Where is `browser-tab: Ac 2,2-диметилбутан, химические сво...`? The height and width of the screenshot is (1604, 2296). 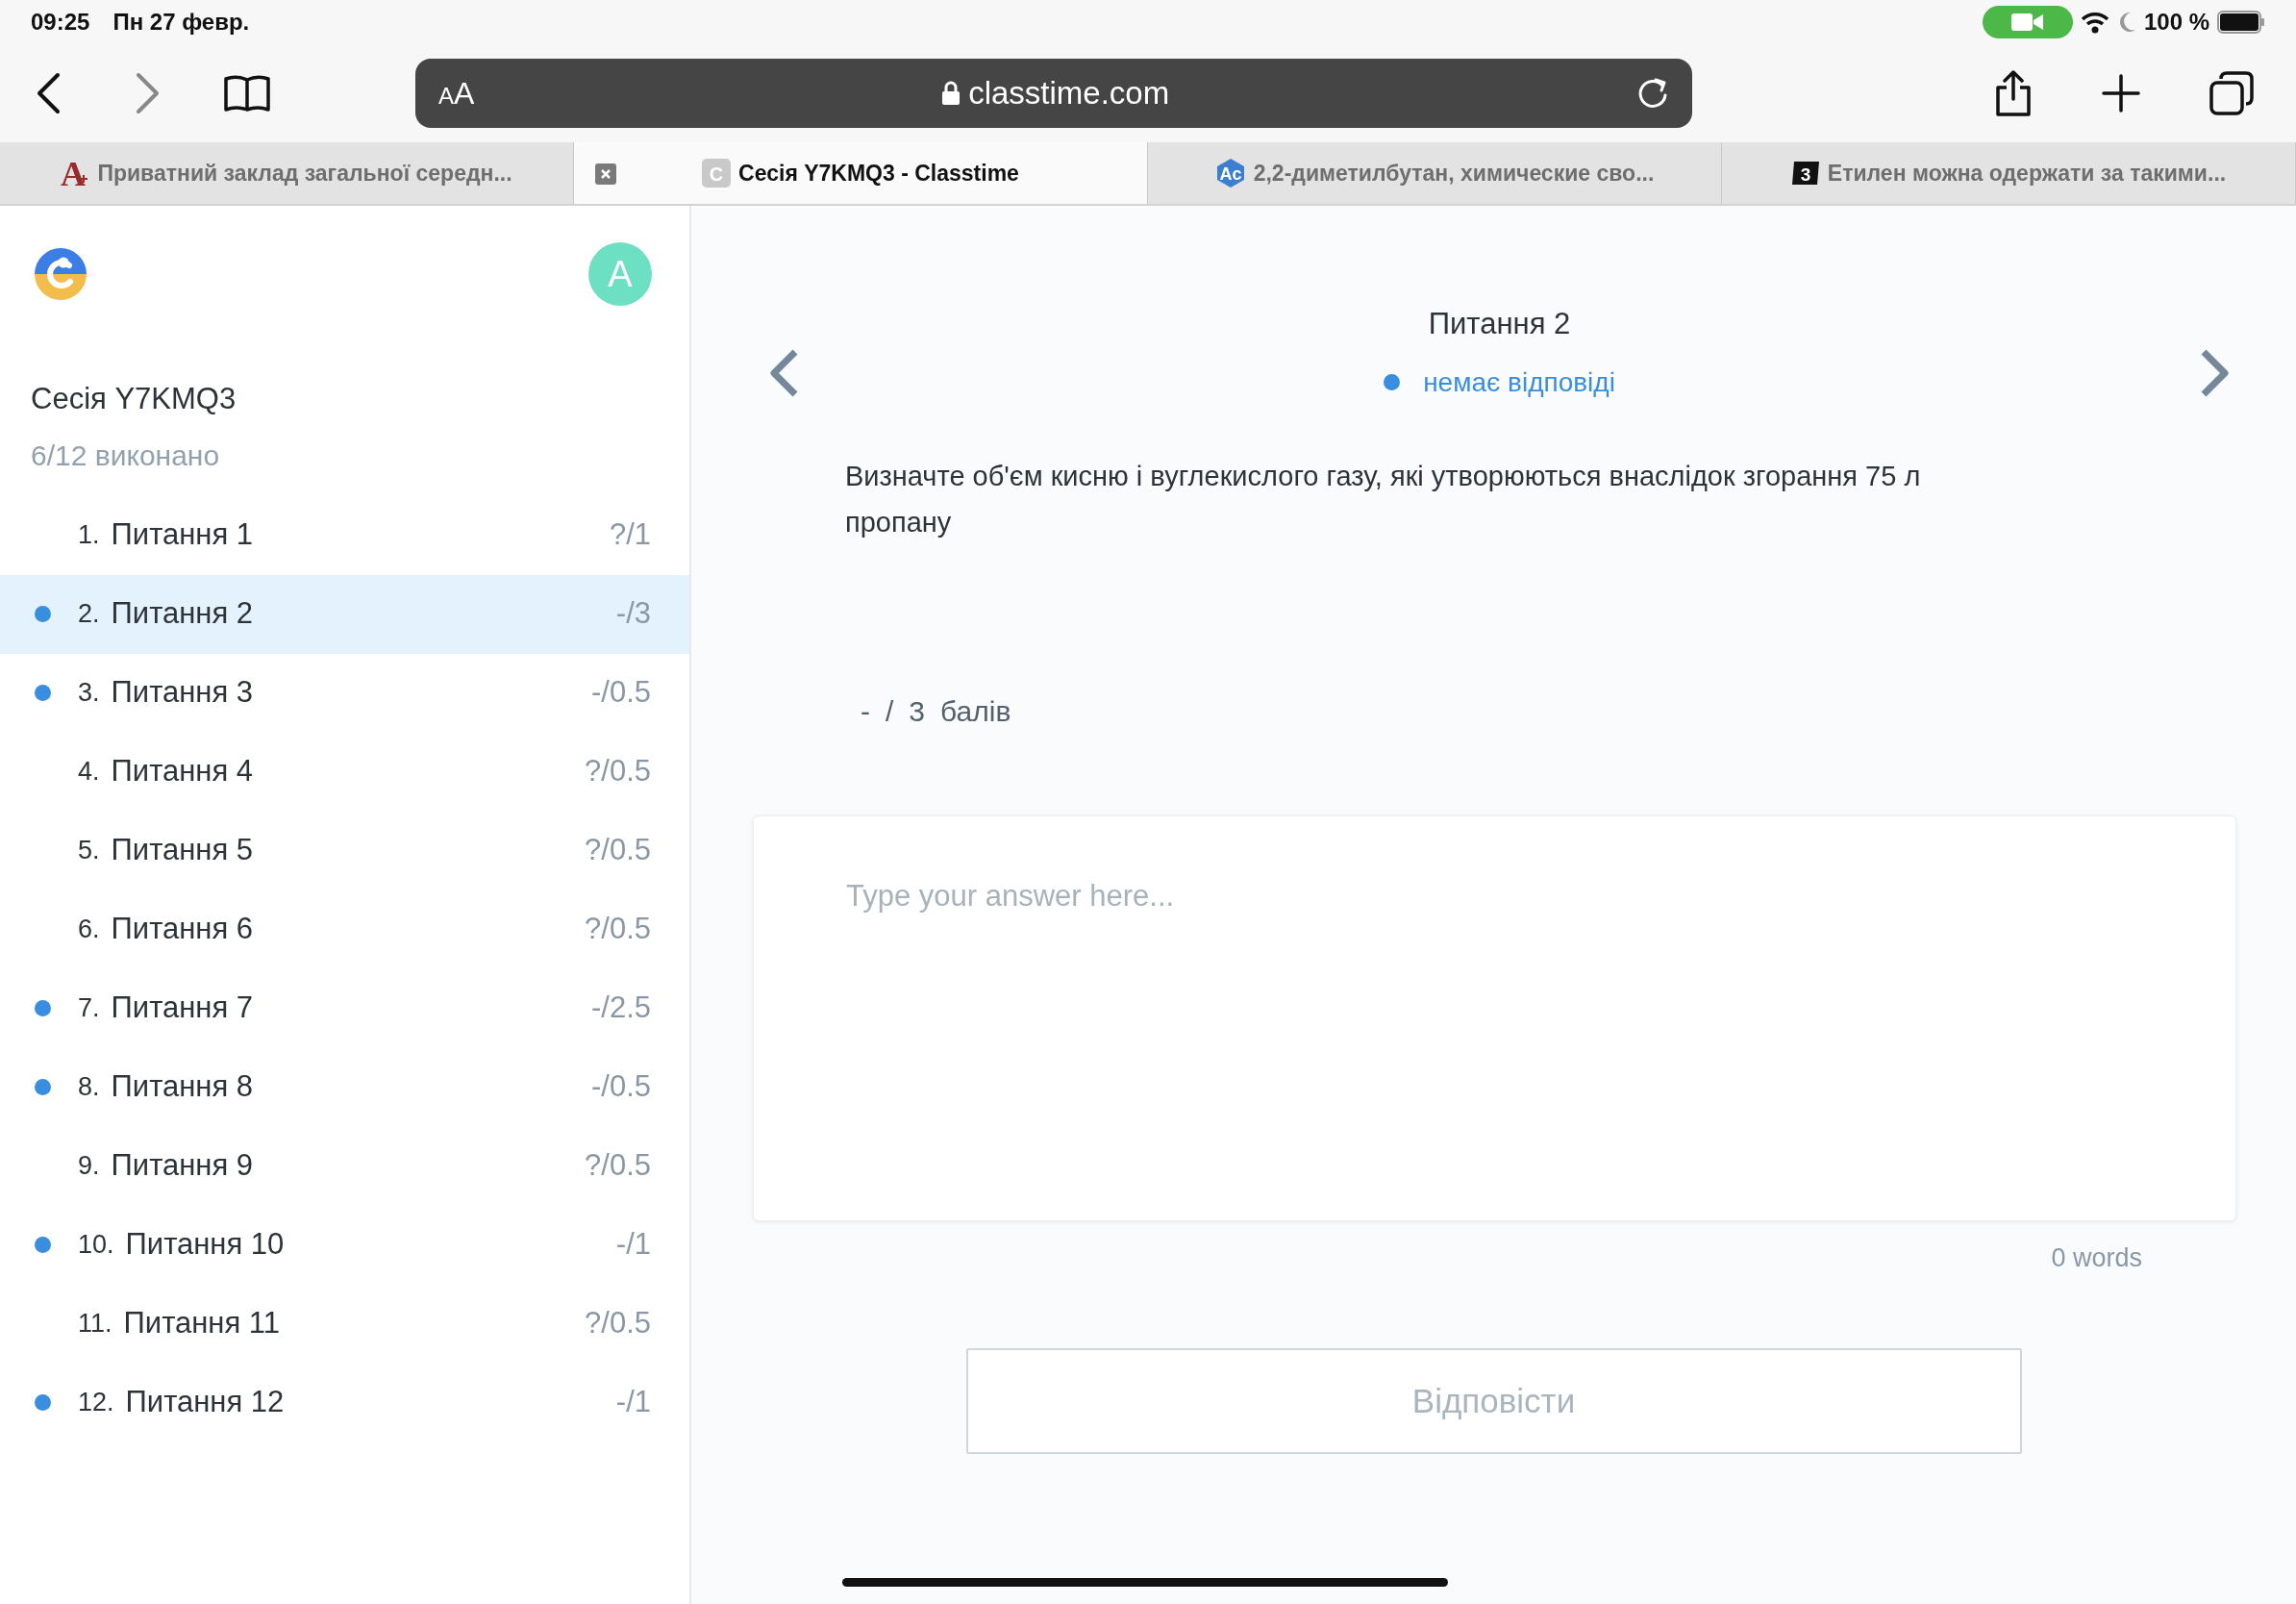 browser-tab: Ac 2,2-диметилбутан, химические сво... is located at coordinates (1435, 173).